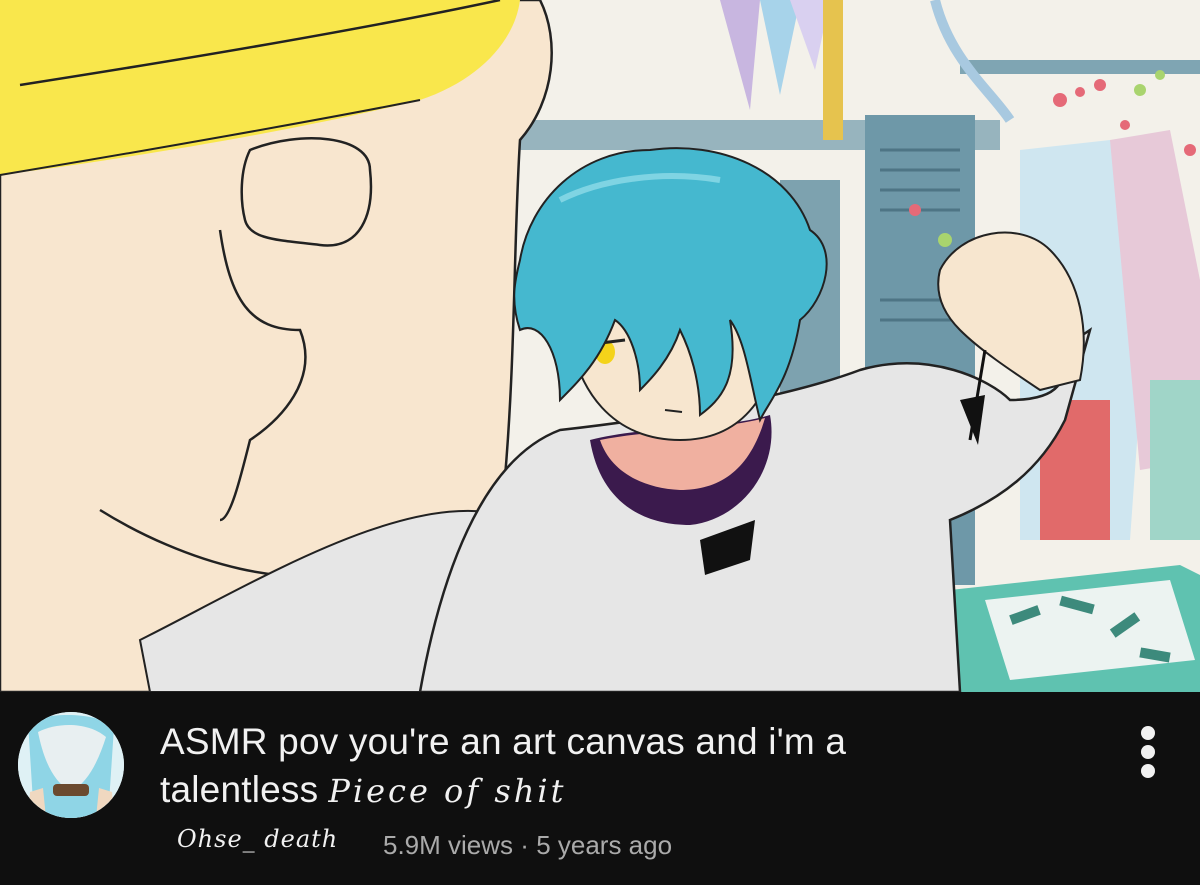  I want to click on video-title-line2: talentless Piece of shit, so click(610, 790).